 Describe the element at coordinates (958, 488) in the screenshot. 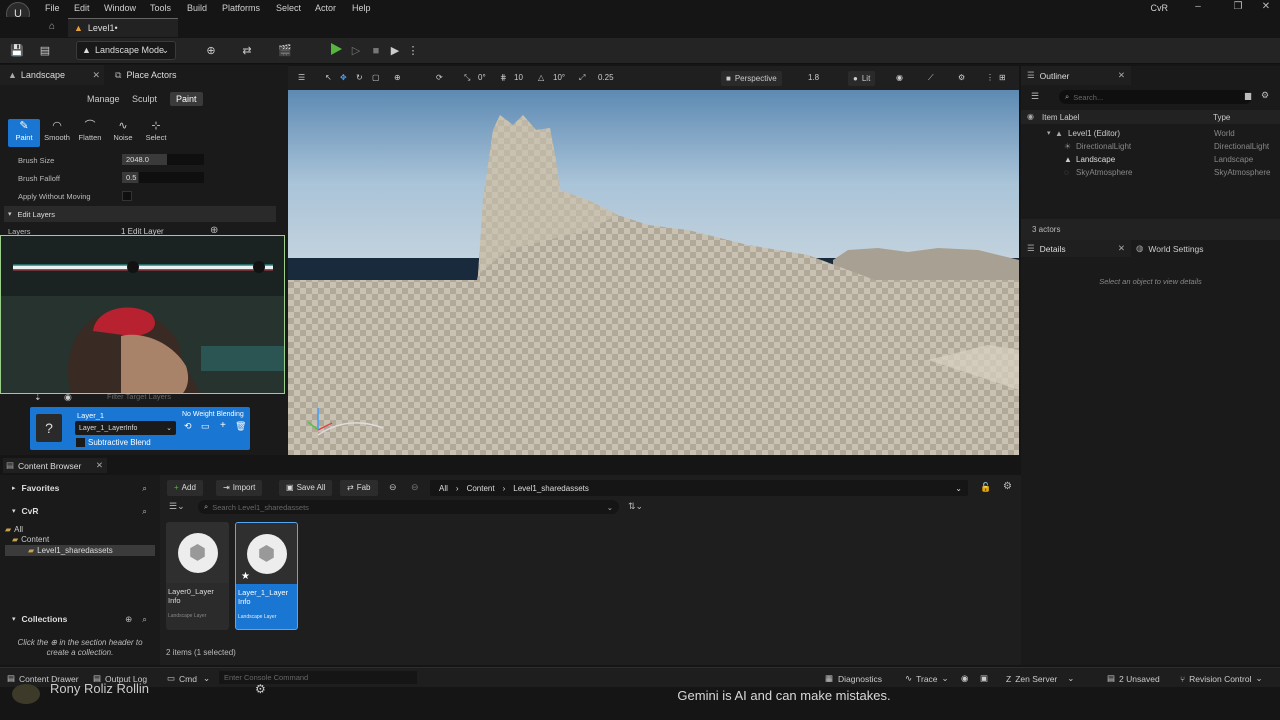

I see `chevron-down-icon: ⌄` at that location.